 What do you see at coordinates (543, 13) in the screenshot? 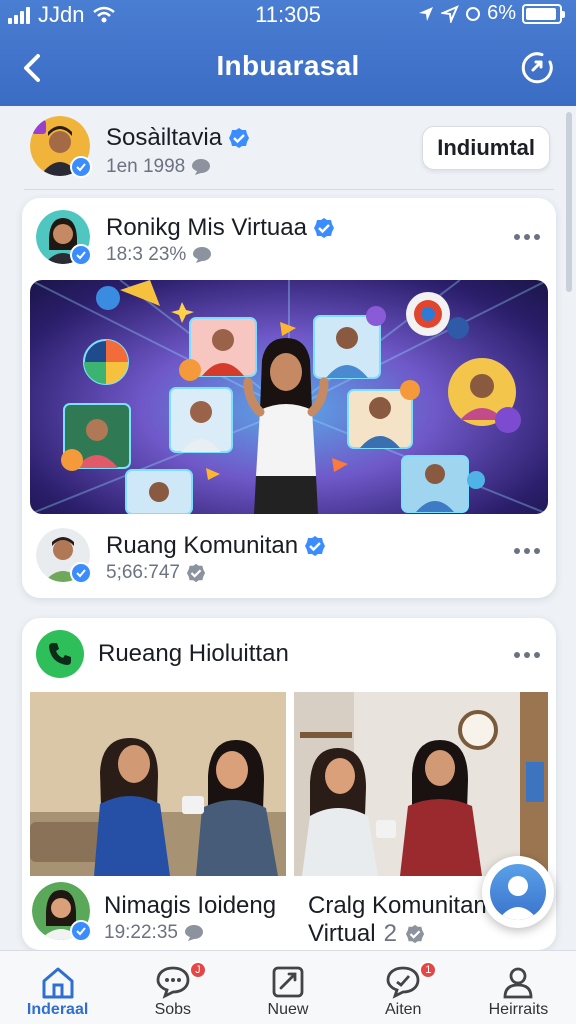
I see `battery-icon` at bounding box center [543, 13].